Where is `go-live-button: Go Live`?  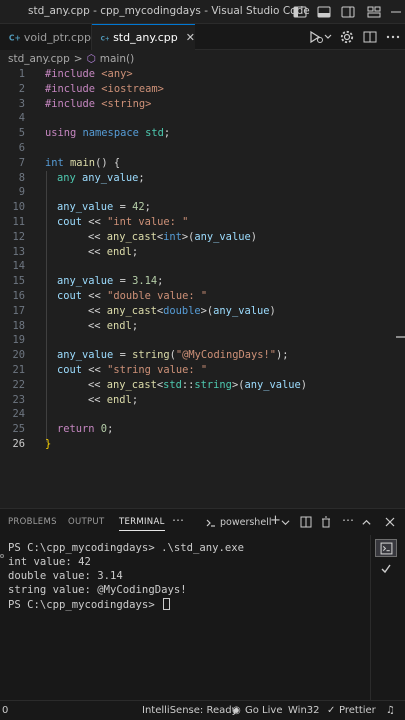
go-live-button: Go Live is located at coordinates (263, 710).